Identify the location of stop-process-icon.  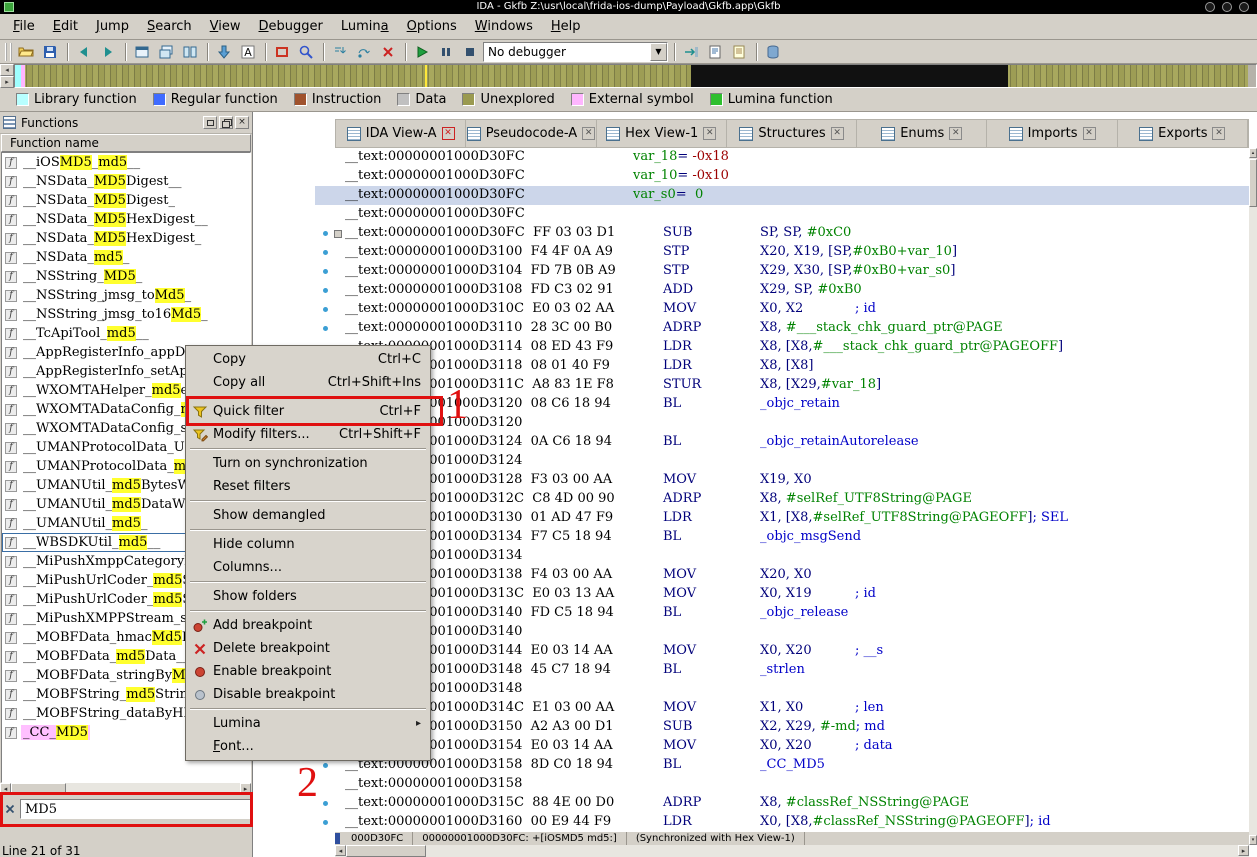
(470, 52).